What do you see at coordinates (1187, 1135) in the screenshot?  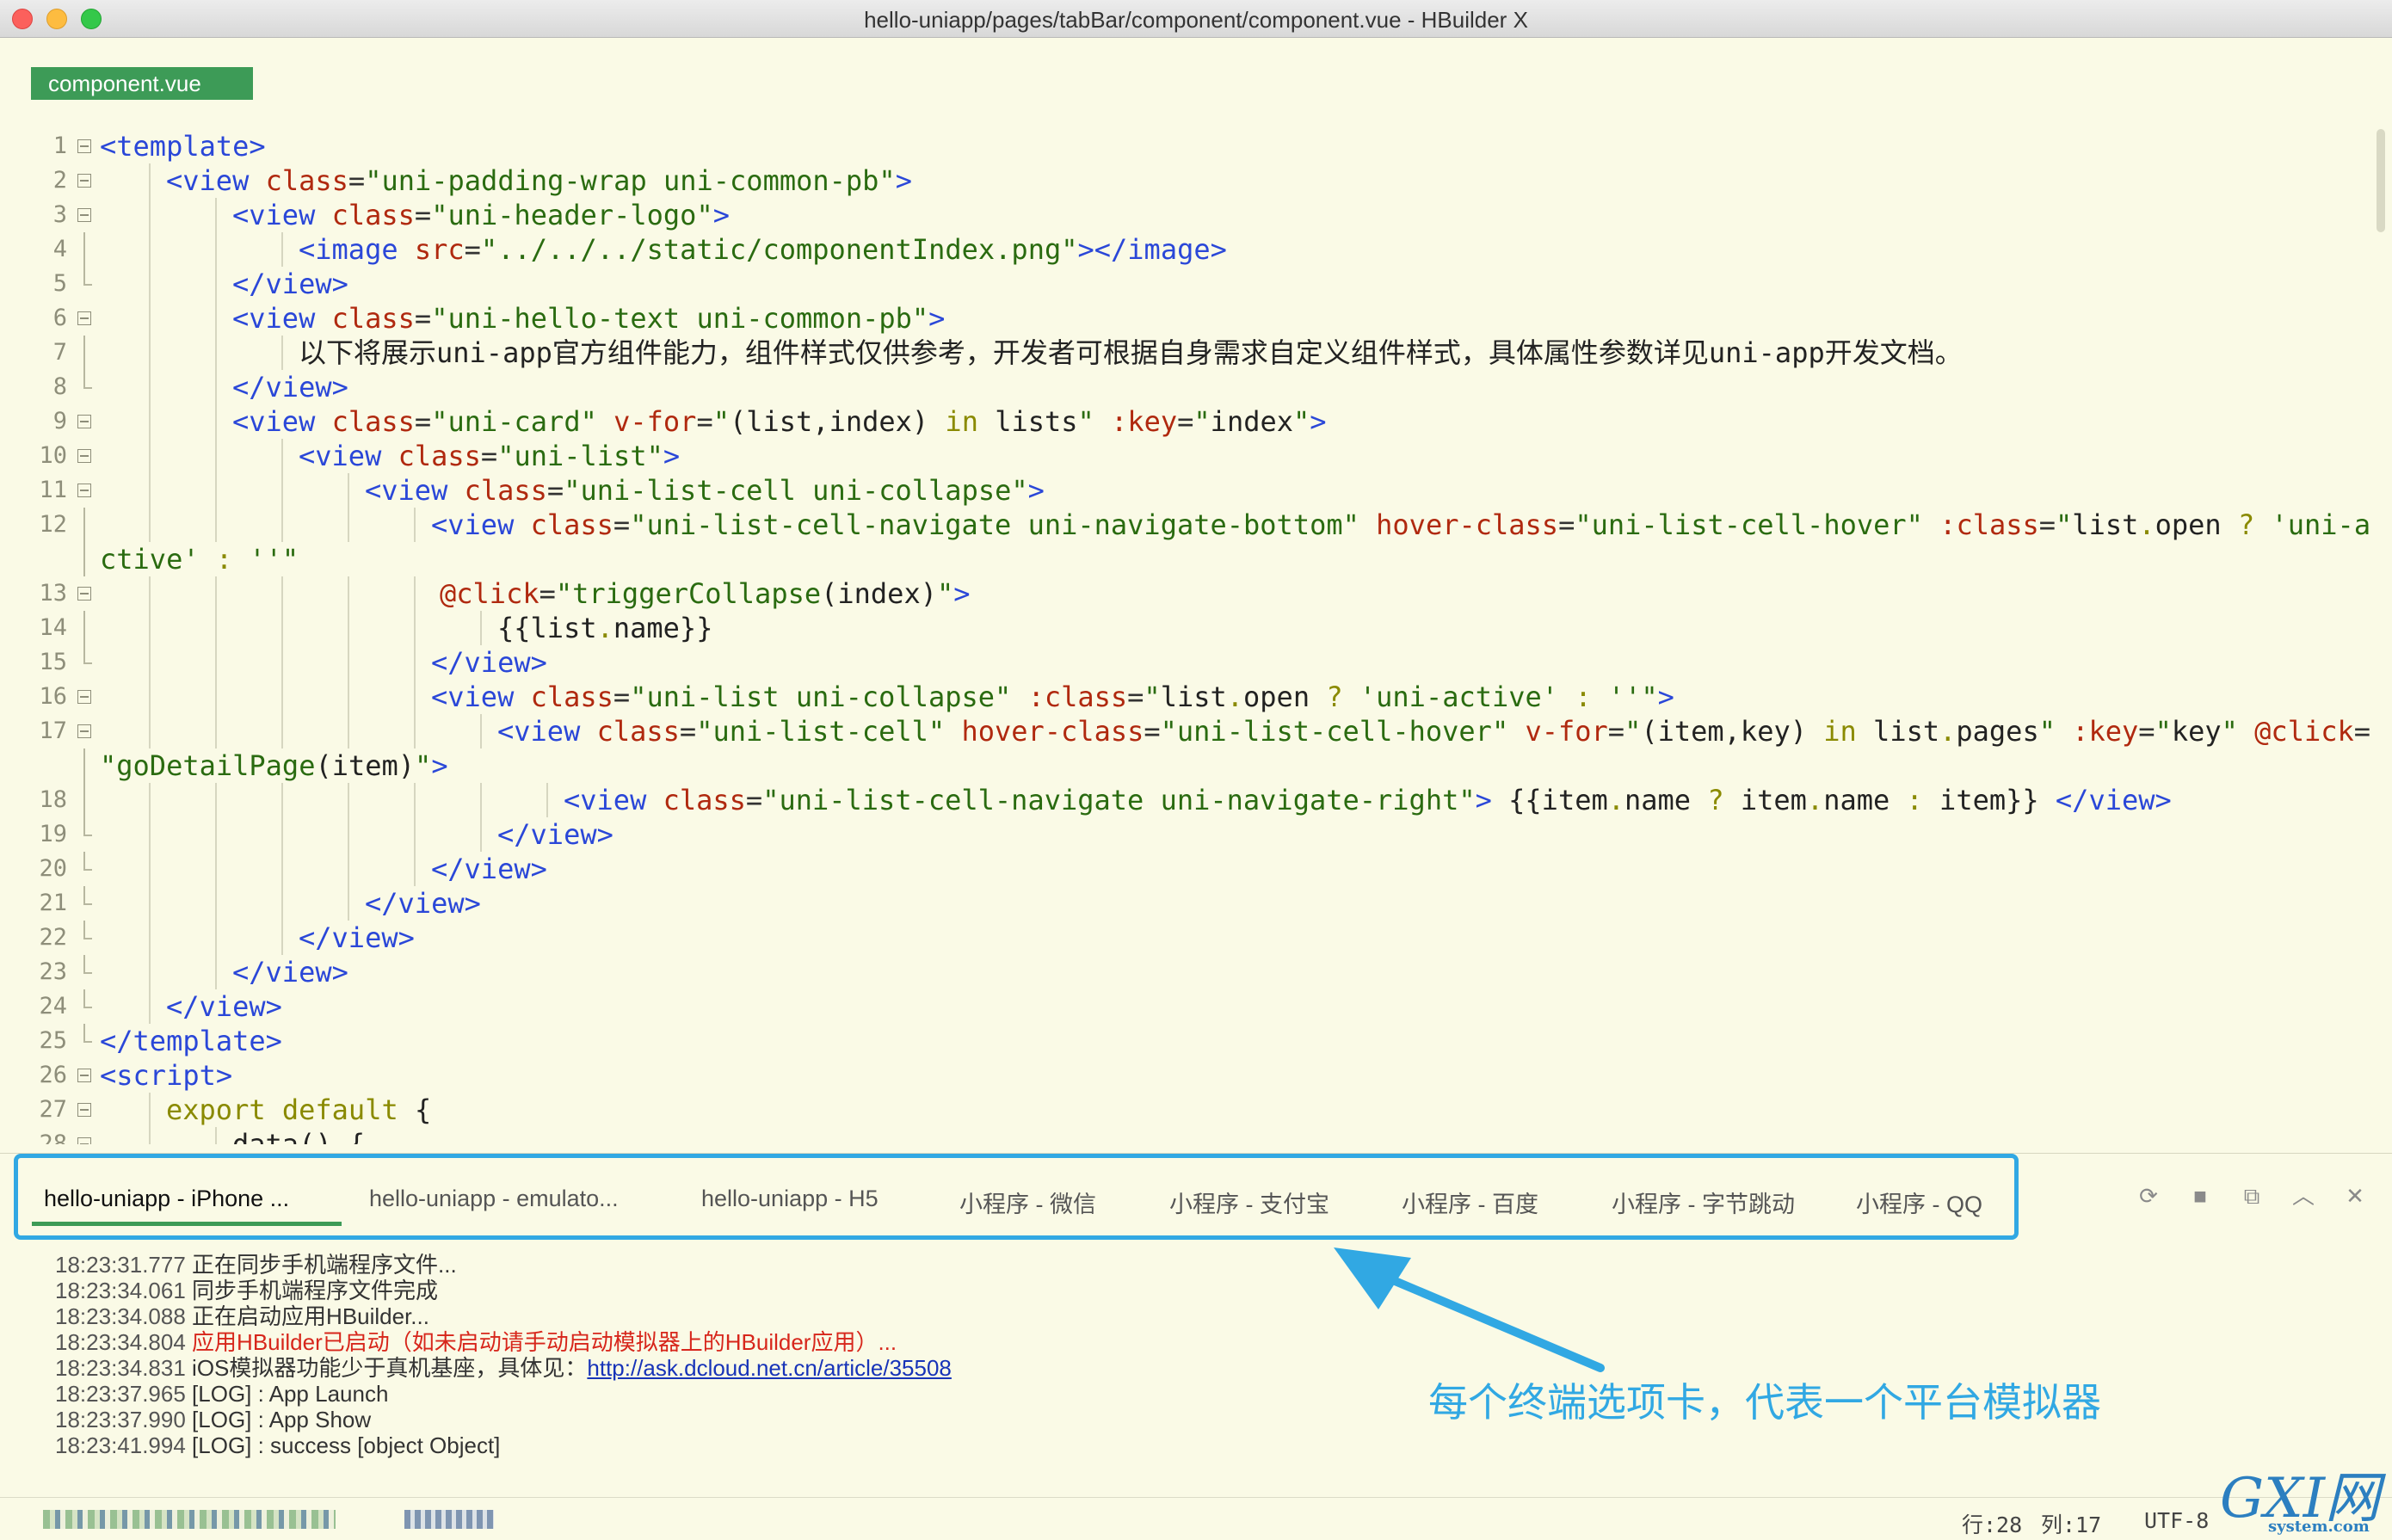 I see `code-line: 28 data() {` at bounding box center [1187, 1135].